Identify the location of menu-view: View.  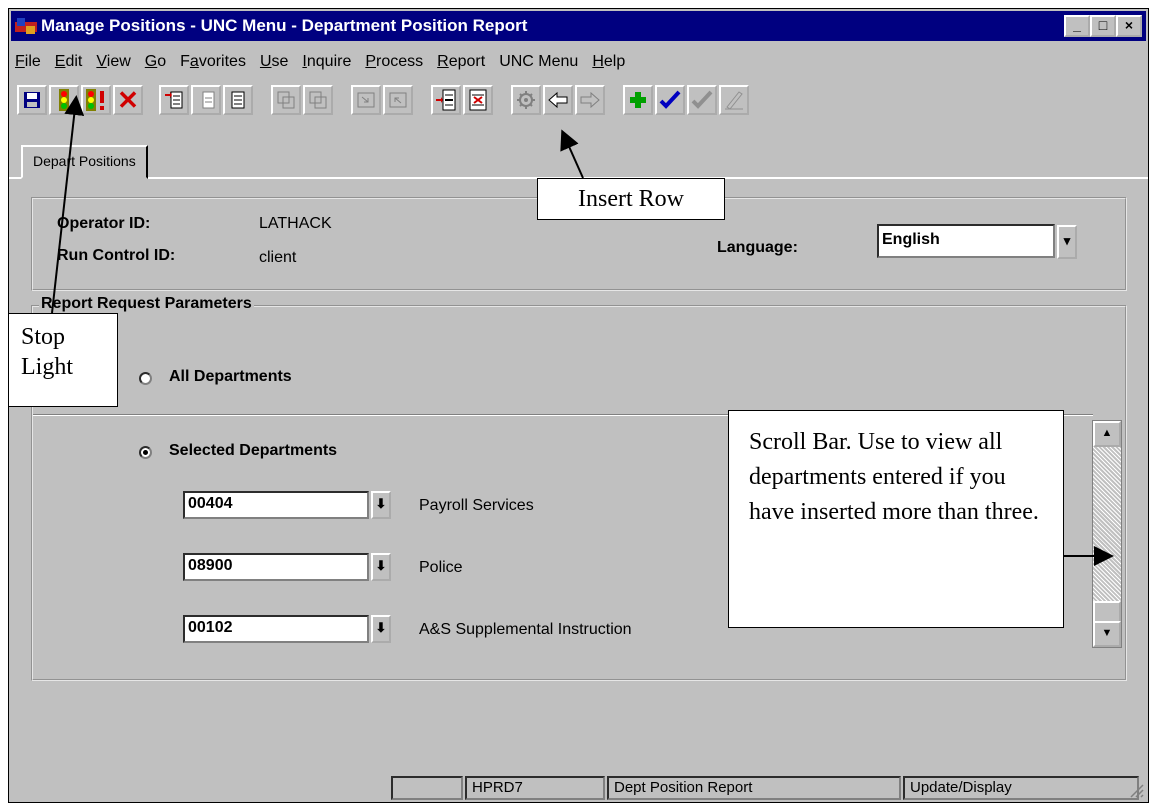
(113, 62).